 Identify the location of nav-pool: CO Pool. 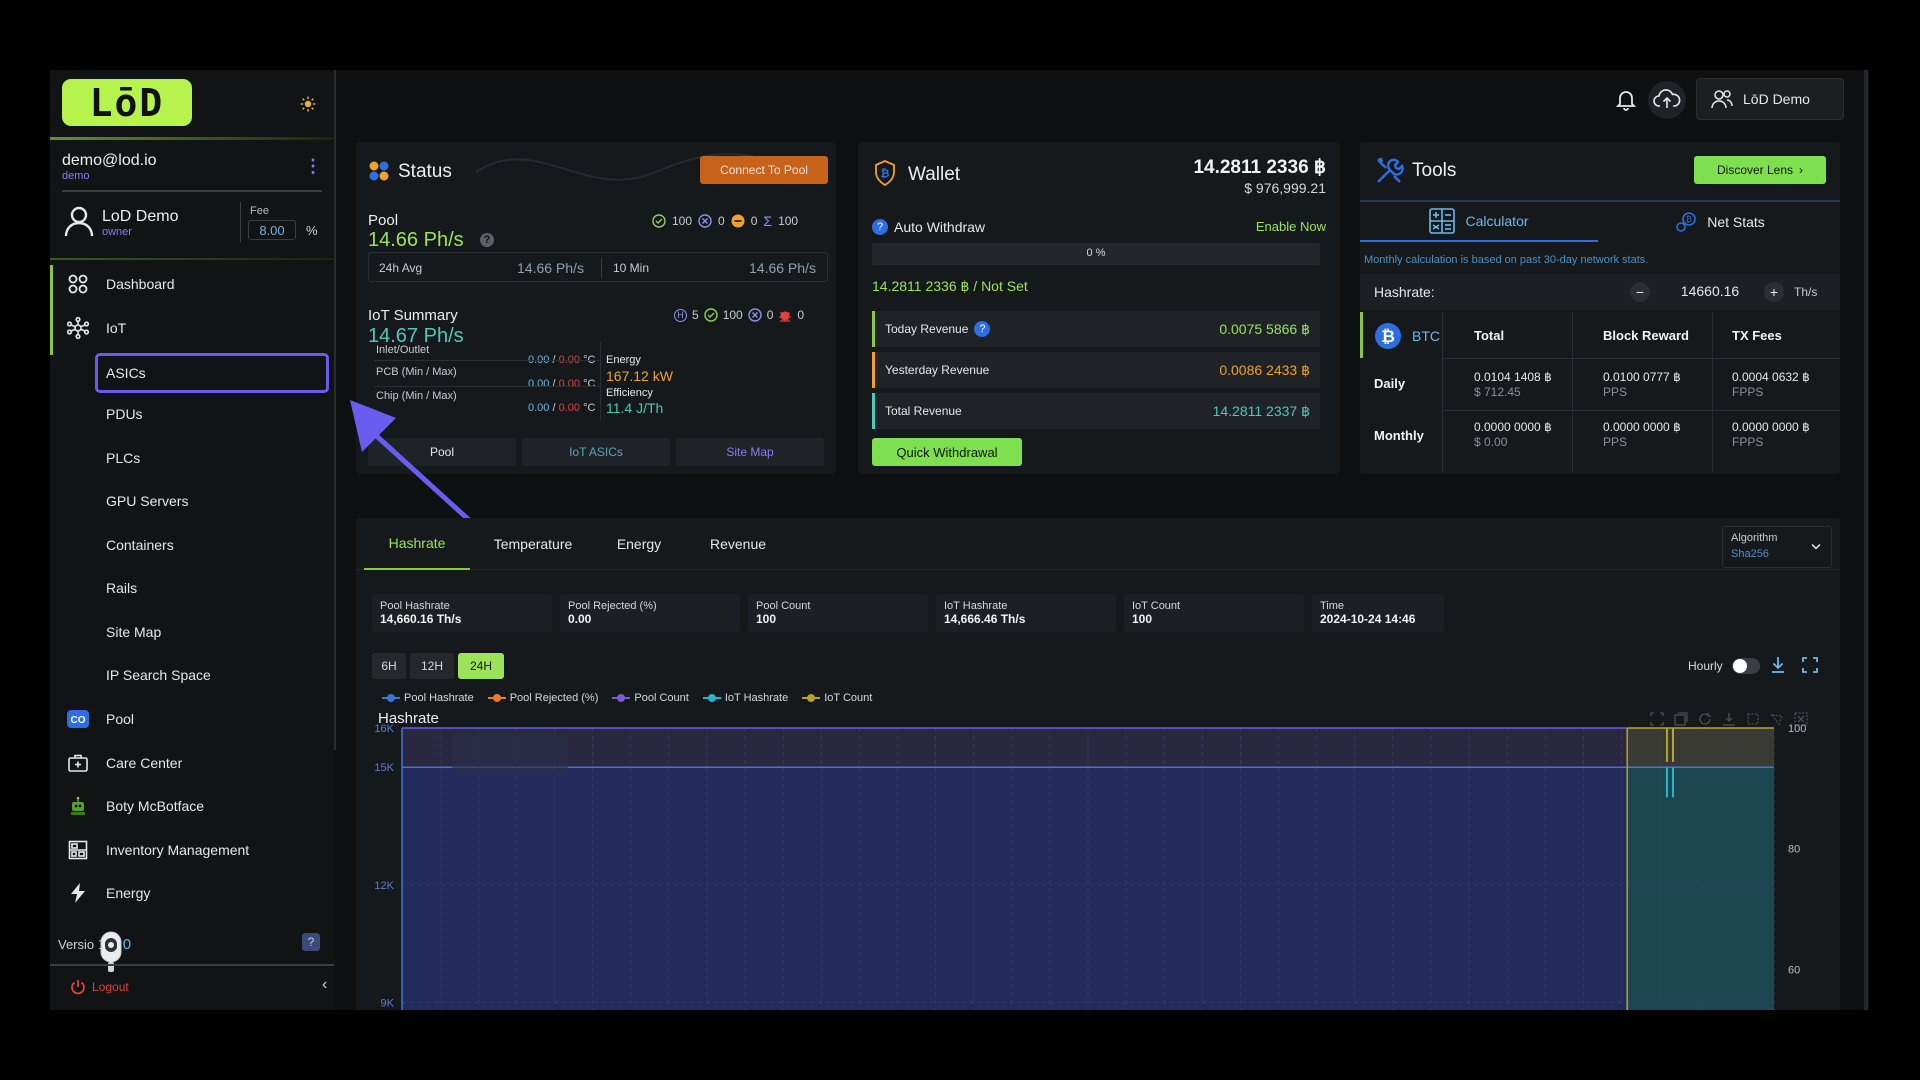
(192, 719).